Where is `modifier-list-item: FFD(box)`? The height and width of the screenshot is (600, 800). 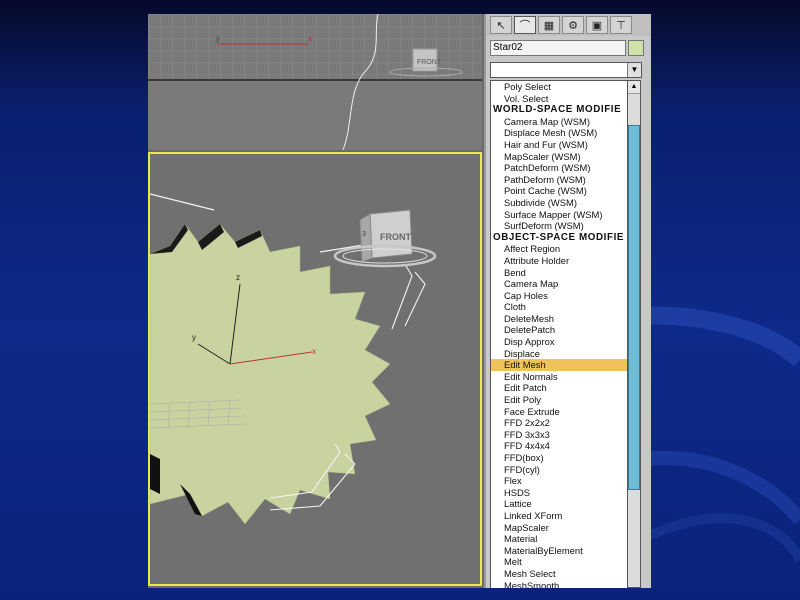
modifier-list-item: FFD(box) is located at coordinates (559, 458).